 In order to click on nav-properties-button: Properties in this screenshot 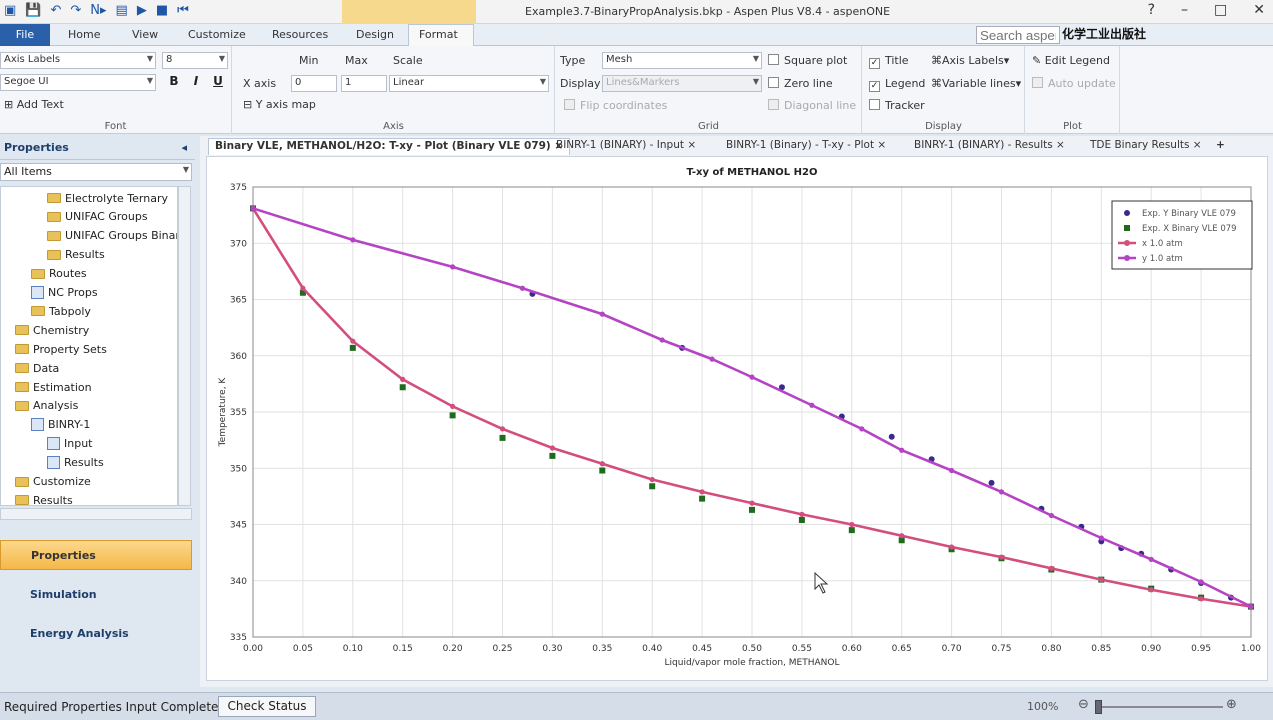, I will do `click(96, 555)`.